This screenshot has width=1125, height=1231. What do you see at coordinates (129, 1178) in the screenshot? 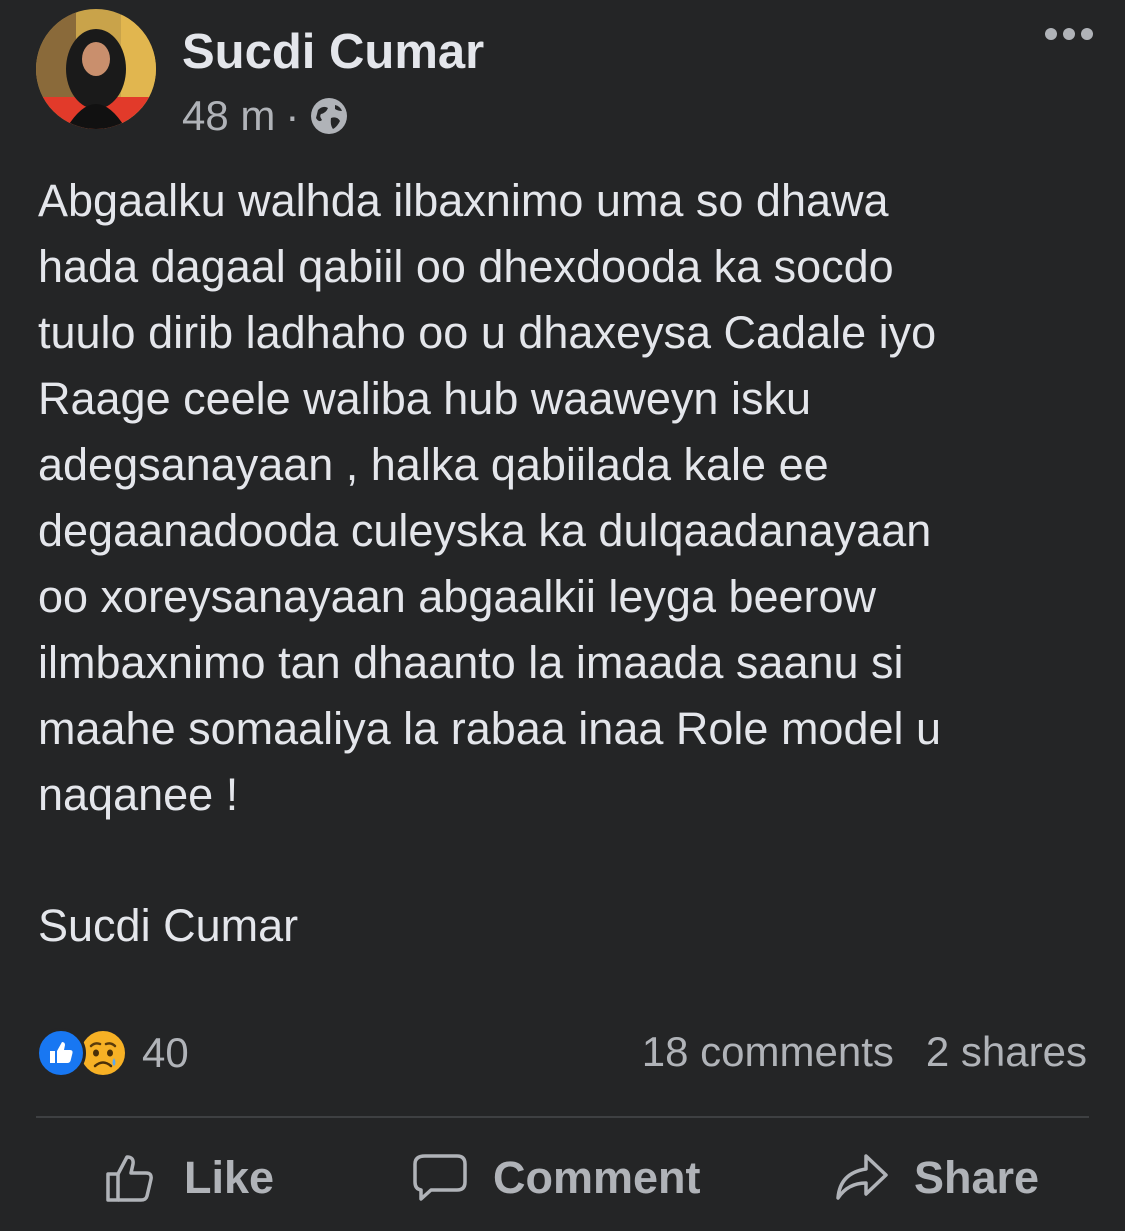
I see `thumbs-up-icon` at bounding box center [129, 1178].